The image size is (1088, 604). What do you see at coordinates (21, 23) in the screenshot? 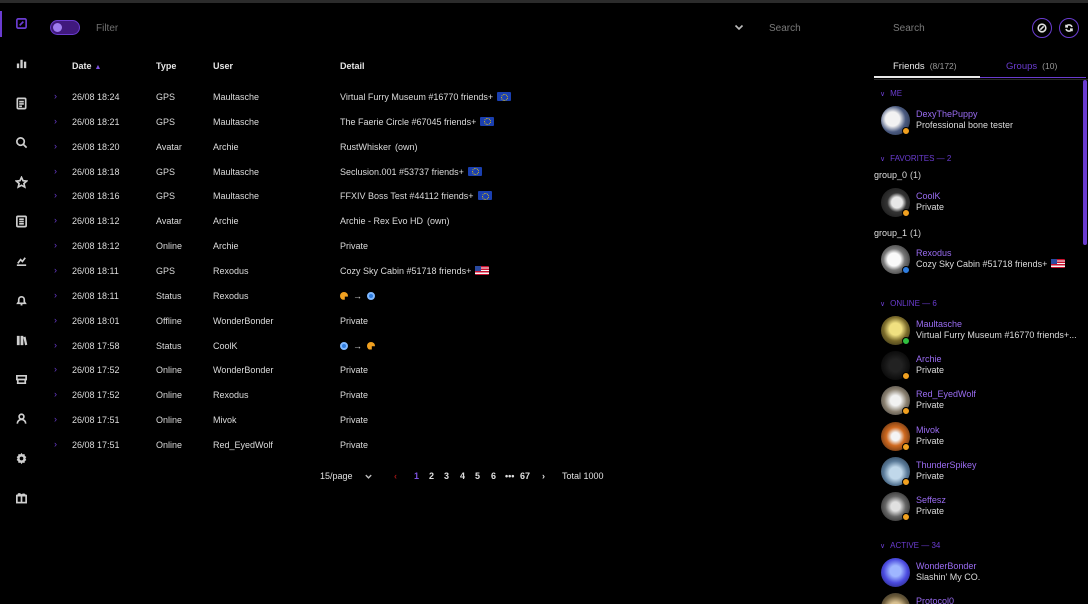
I see `nav-feed-icon` at bounding box center [21, 23].